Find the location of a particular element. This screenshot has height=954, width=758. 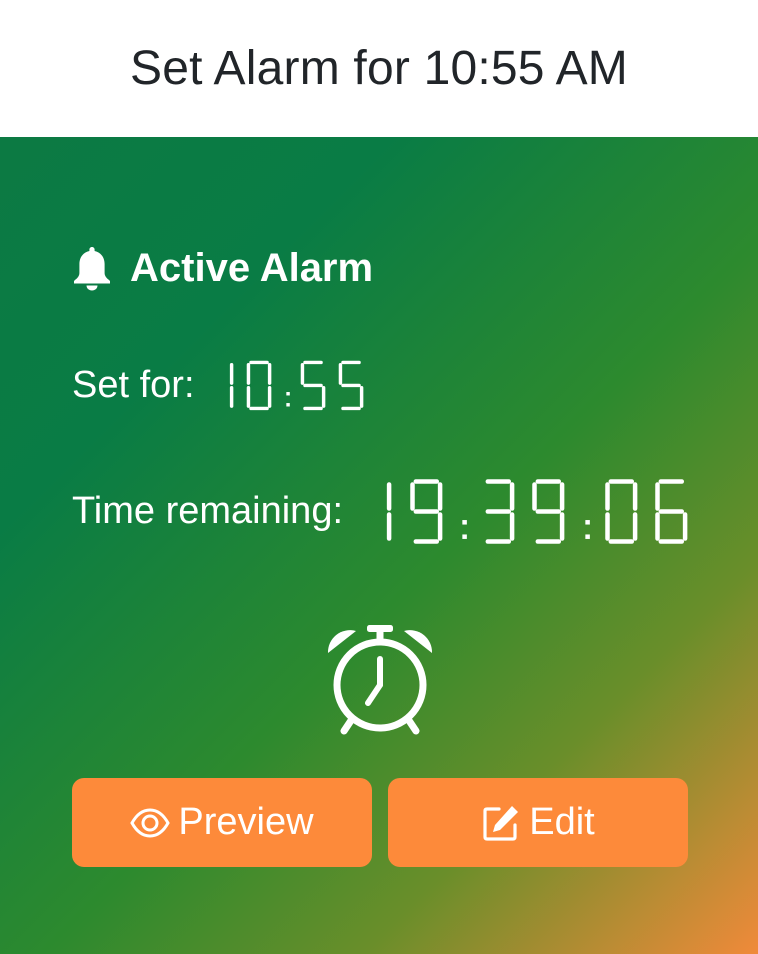

edit-icon is located at coordinates (501, 823).